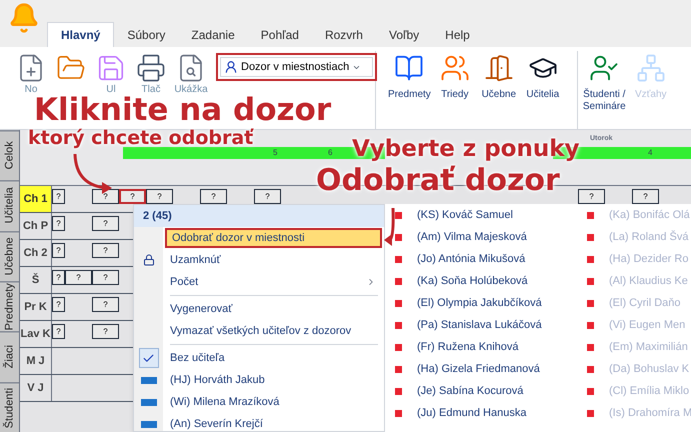 The height and width of the screenshot is (432, 691). What do you see at coordinates (9, 255) in the screenshot?
I see `side-tab: Učebne` at bounding box center [9, 255].